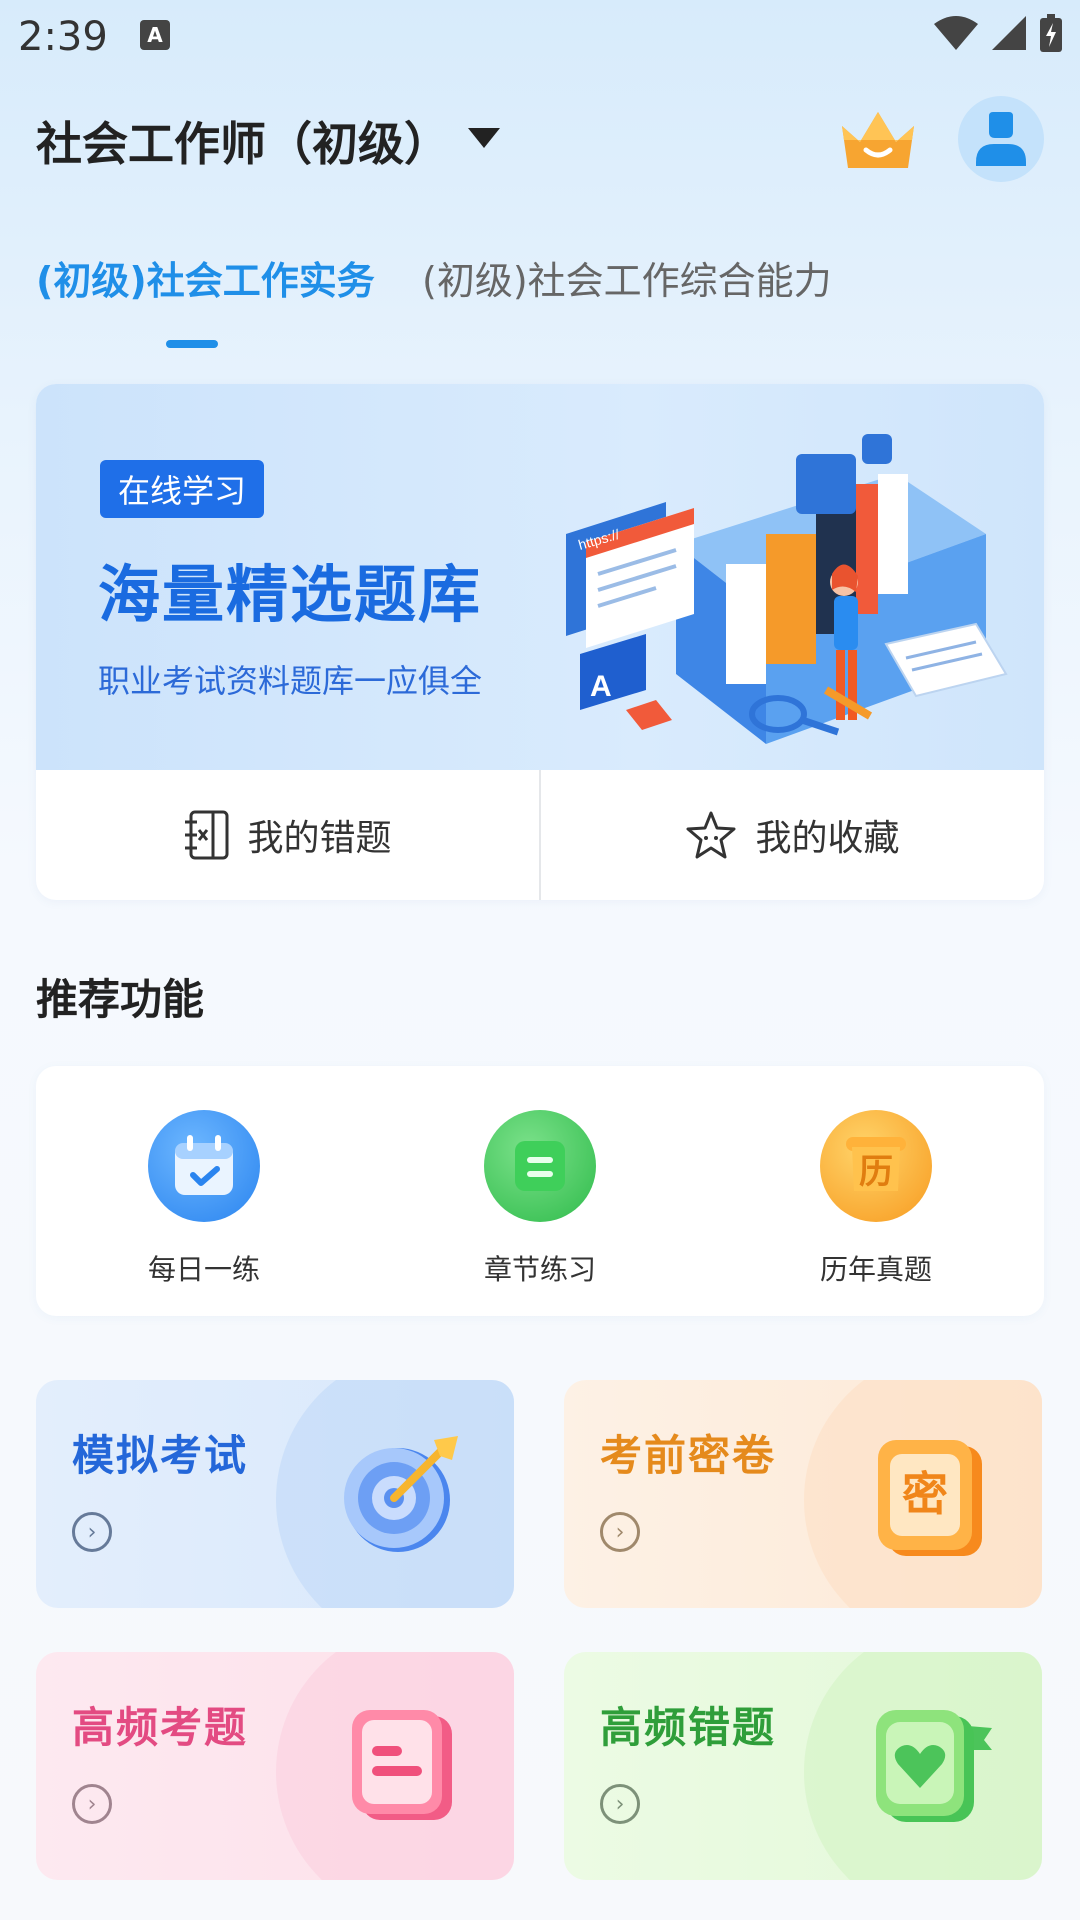  What do you see at coordinates (275, 1766) in the screenshot?
I see `frequent-questions-card: 高频考题 ›` at bounding box center [275, 1766].